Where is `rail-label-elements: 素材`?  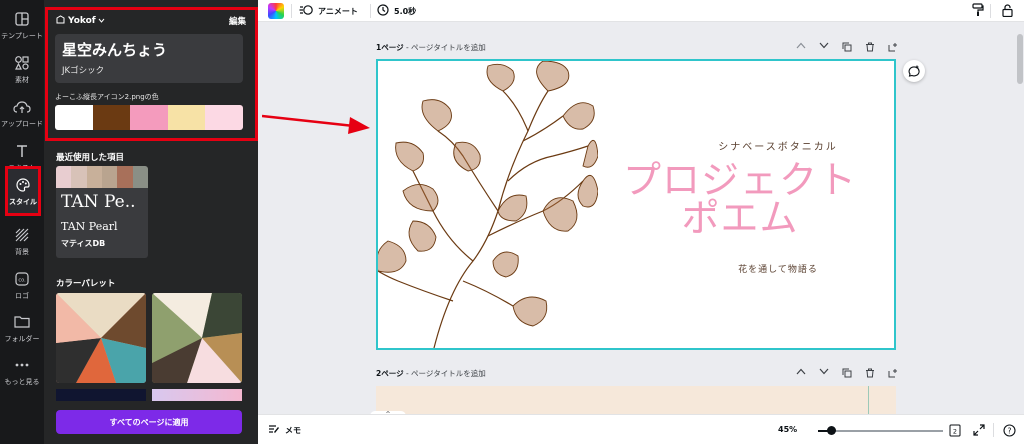 rail-label-elements: 素材 is located at coordinates (22, 79).